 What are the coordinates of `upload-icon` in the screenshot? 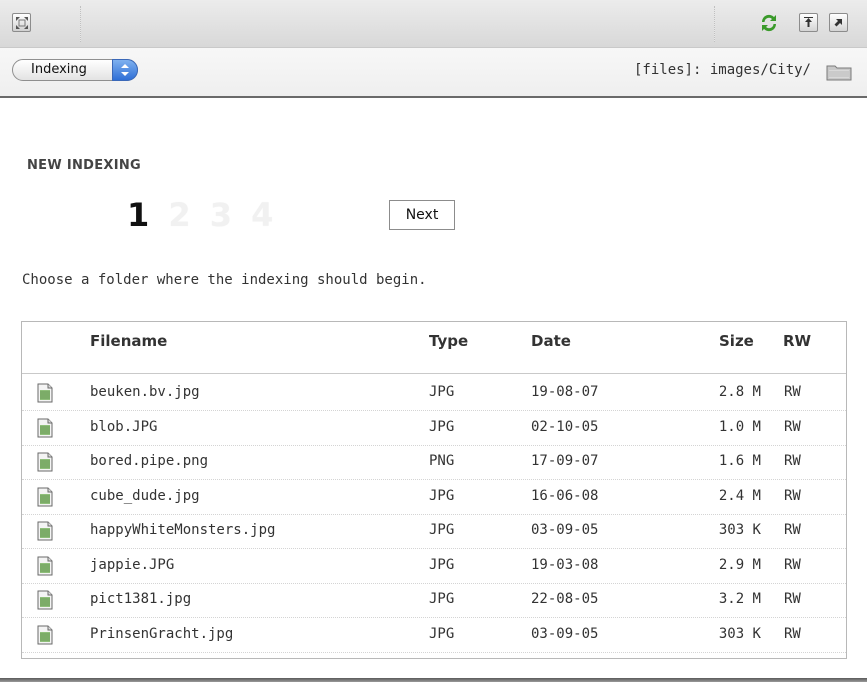 It's located at (808, 22).